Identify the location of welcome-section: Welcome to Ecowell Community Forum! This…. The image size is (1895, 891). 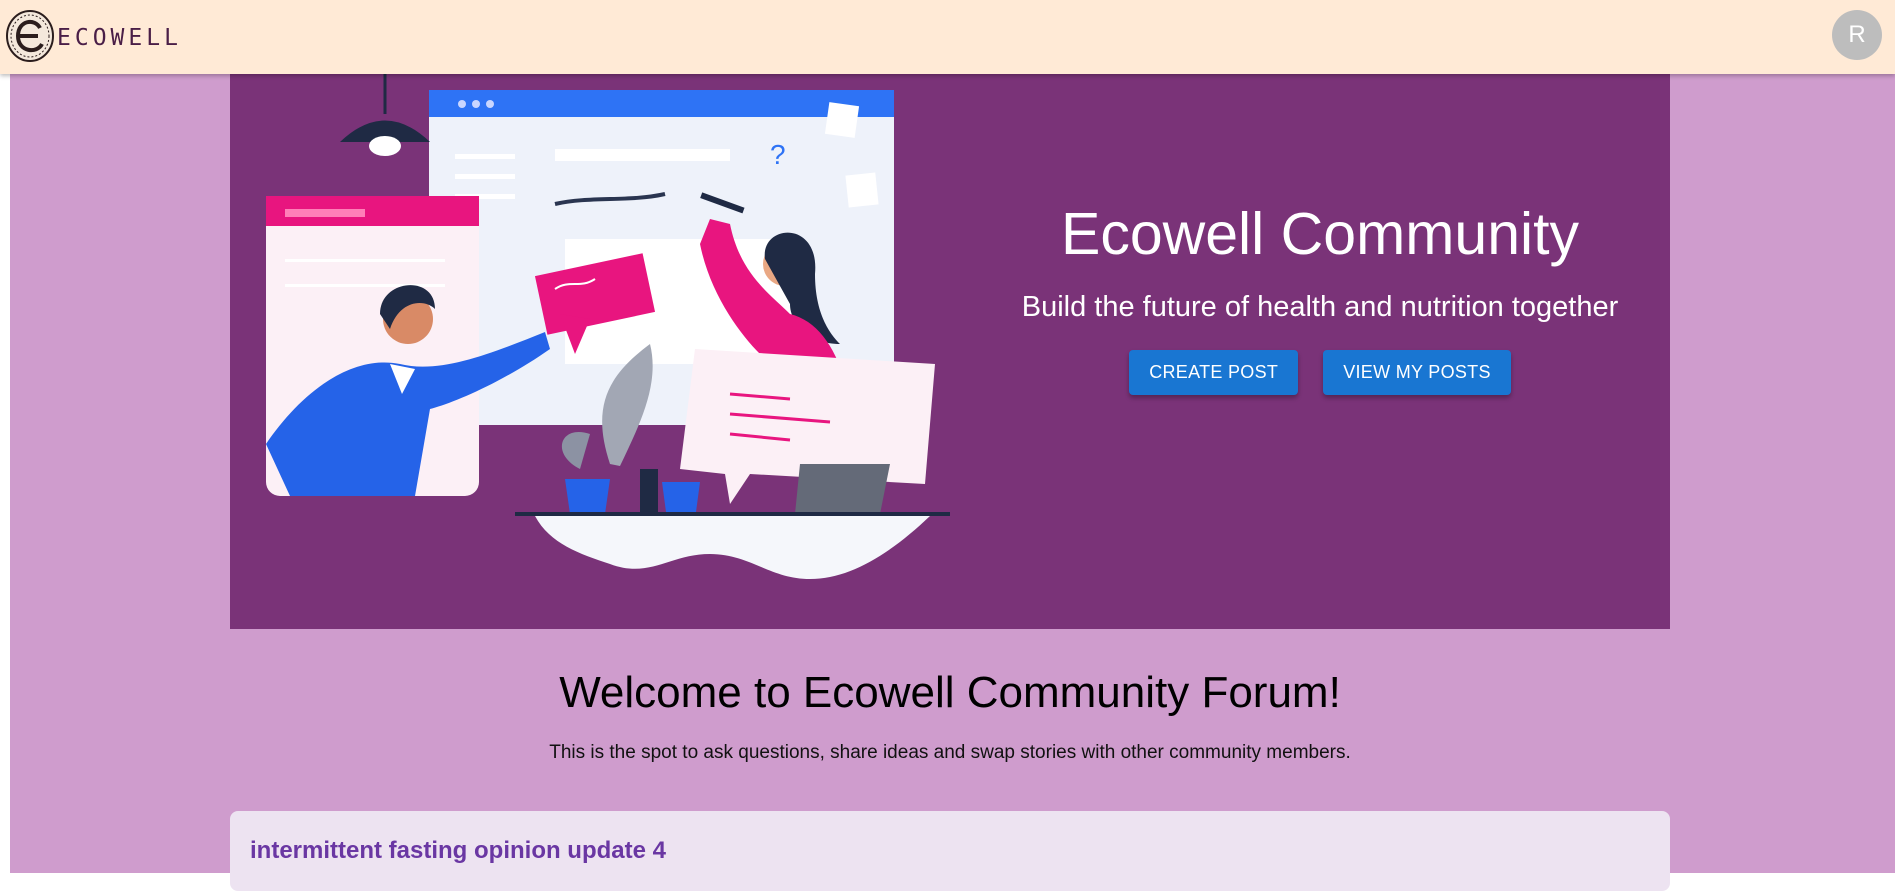
(950, 716).